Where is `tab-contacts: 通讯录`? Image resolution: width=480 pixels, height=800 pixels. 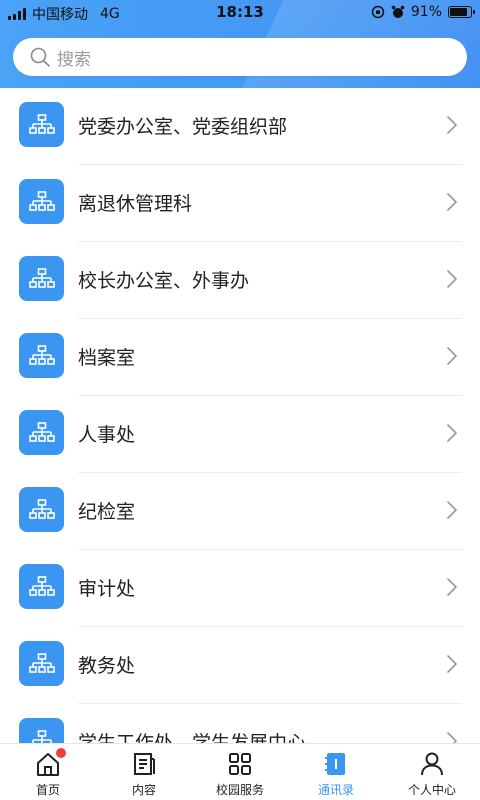
tab-contacts: 通讯录 is located at coordinates (336, 772).